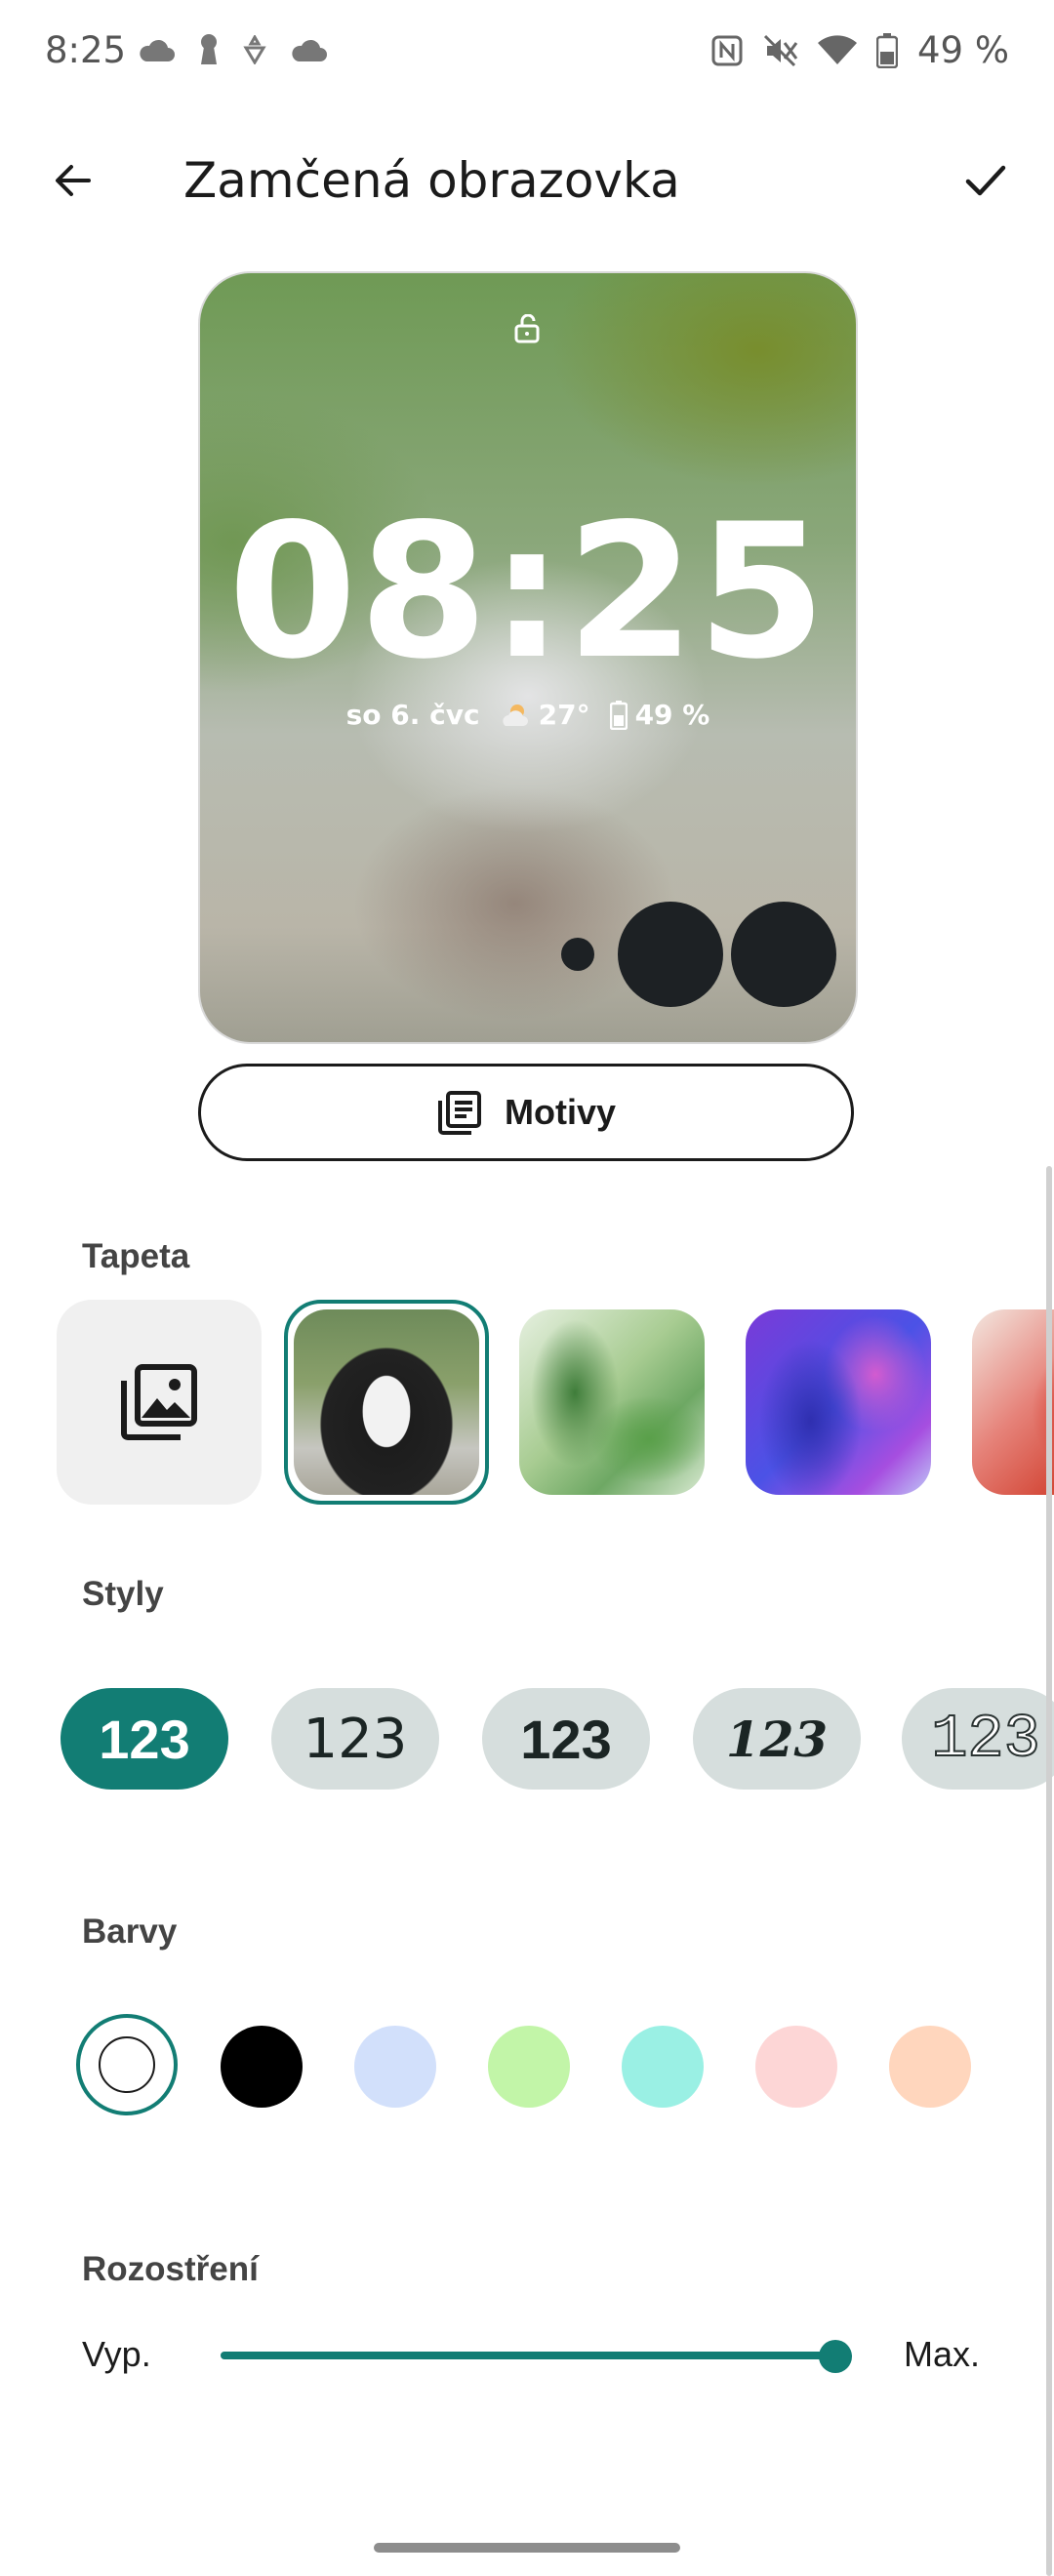  I want to click on back-button, so click(73, 180).